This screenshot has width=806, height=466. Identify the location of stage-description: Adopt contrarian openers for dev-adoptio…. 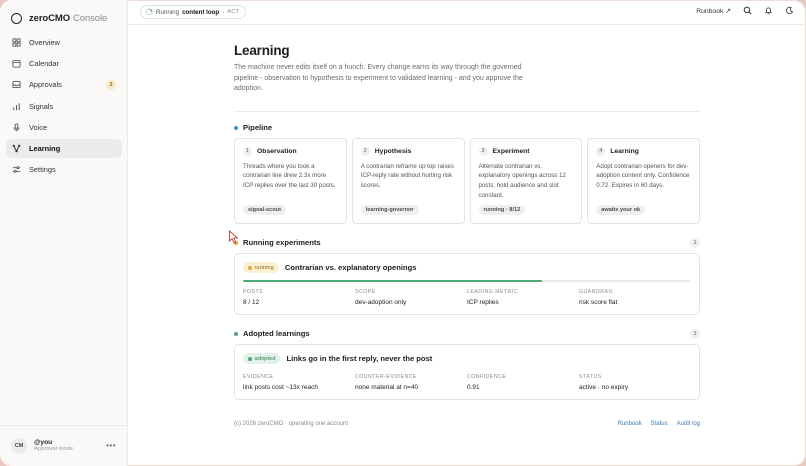
(643, 175).